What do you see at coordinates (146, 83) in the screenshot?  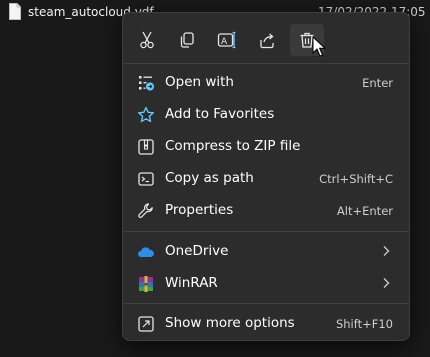 I see `open-with-icon` at bounding box center [146, 83].